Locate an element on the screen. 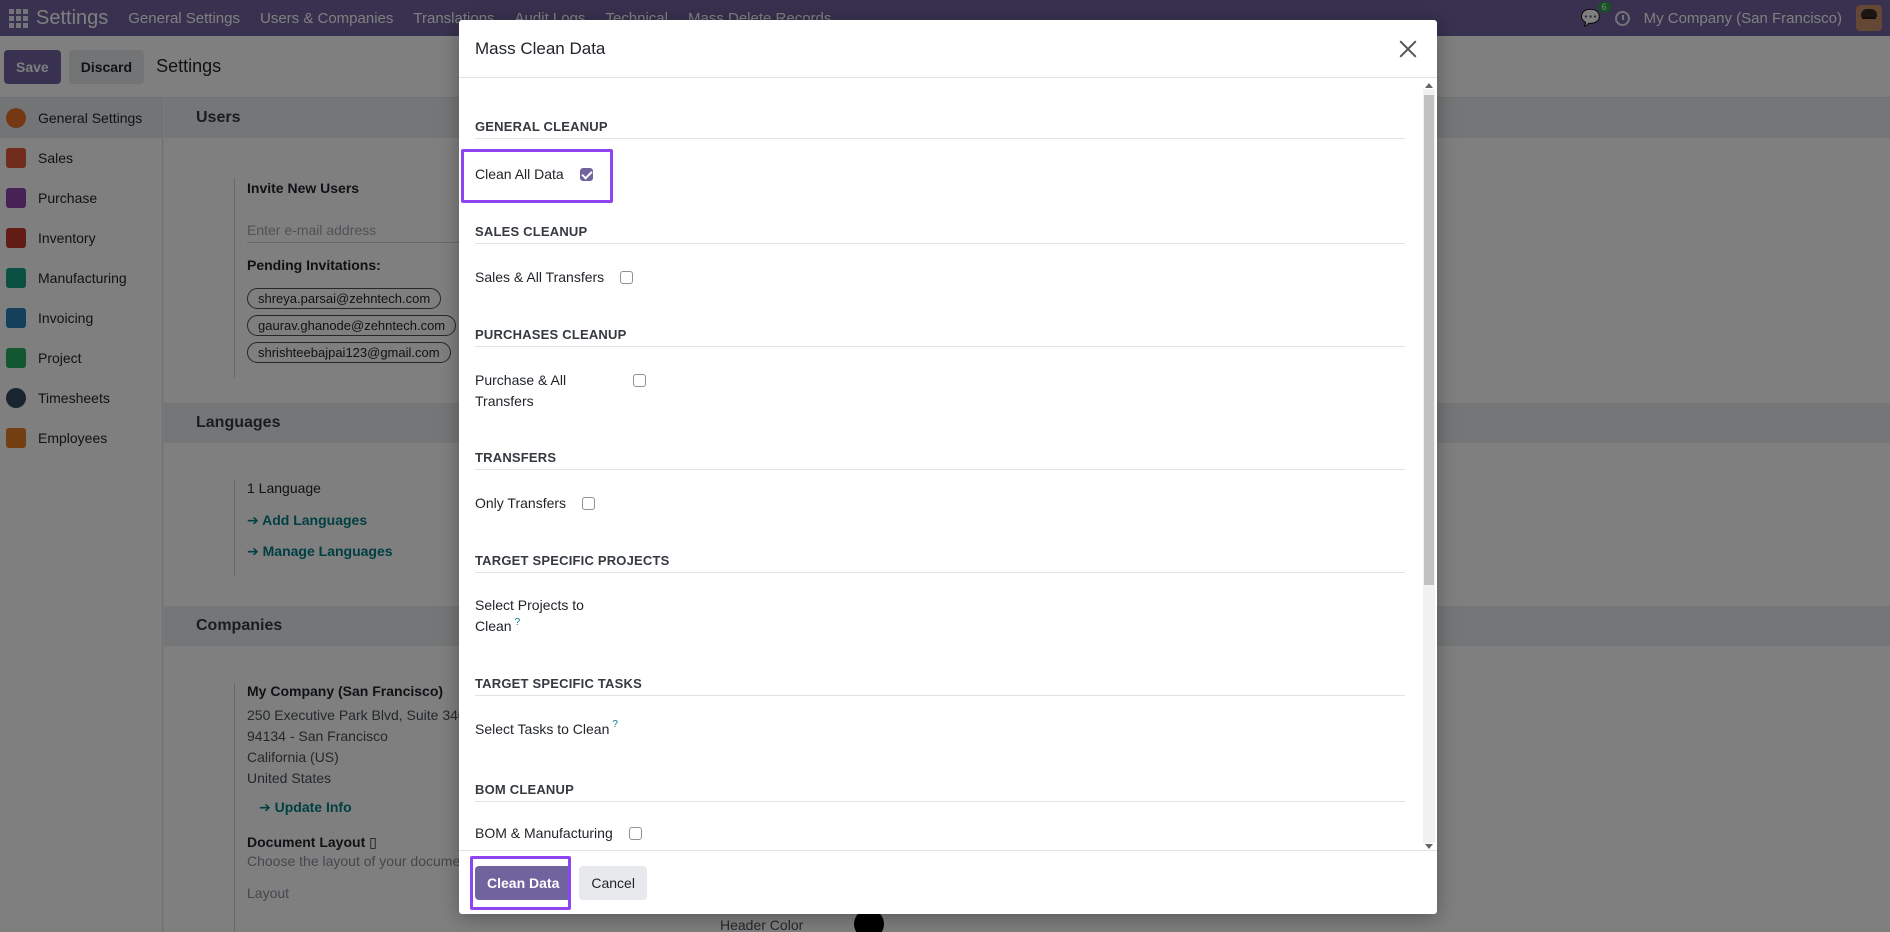 This screenshot has width=1890, height=932. select-tasks-row: Select Tasks to Clean? is located at coordinates (546, 729).